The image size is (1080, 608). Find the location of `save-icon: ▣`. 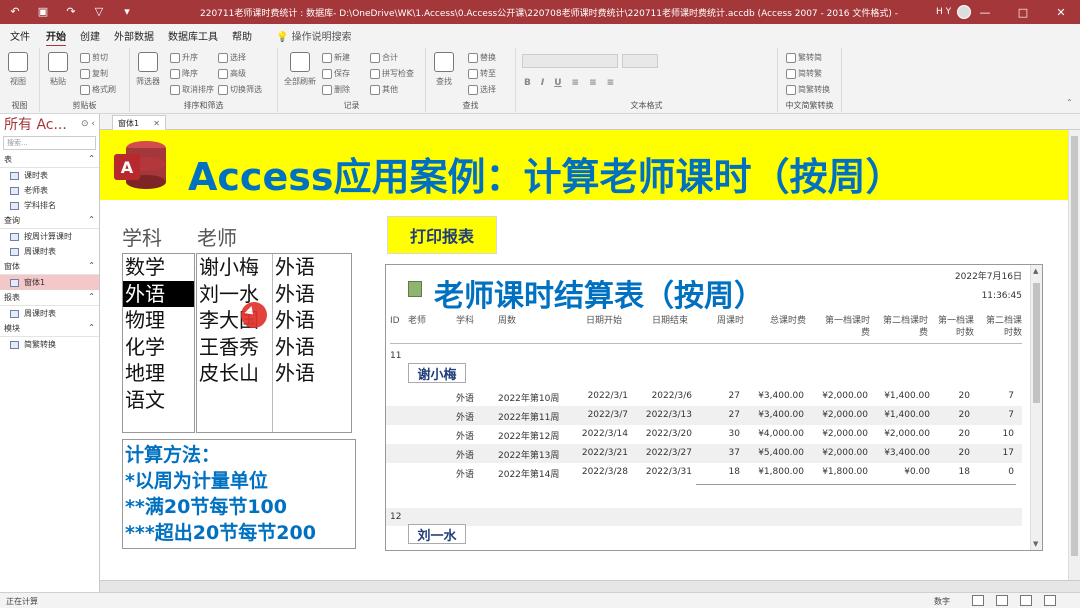

save-icon: ▣ is located at coordinates (43, 11).